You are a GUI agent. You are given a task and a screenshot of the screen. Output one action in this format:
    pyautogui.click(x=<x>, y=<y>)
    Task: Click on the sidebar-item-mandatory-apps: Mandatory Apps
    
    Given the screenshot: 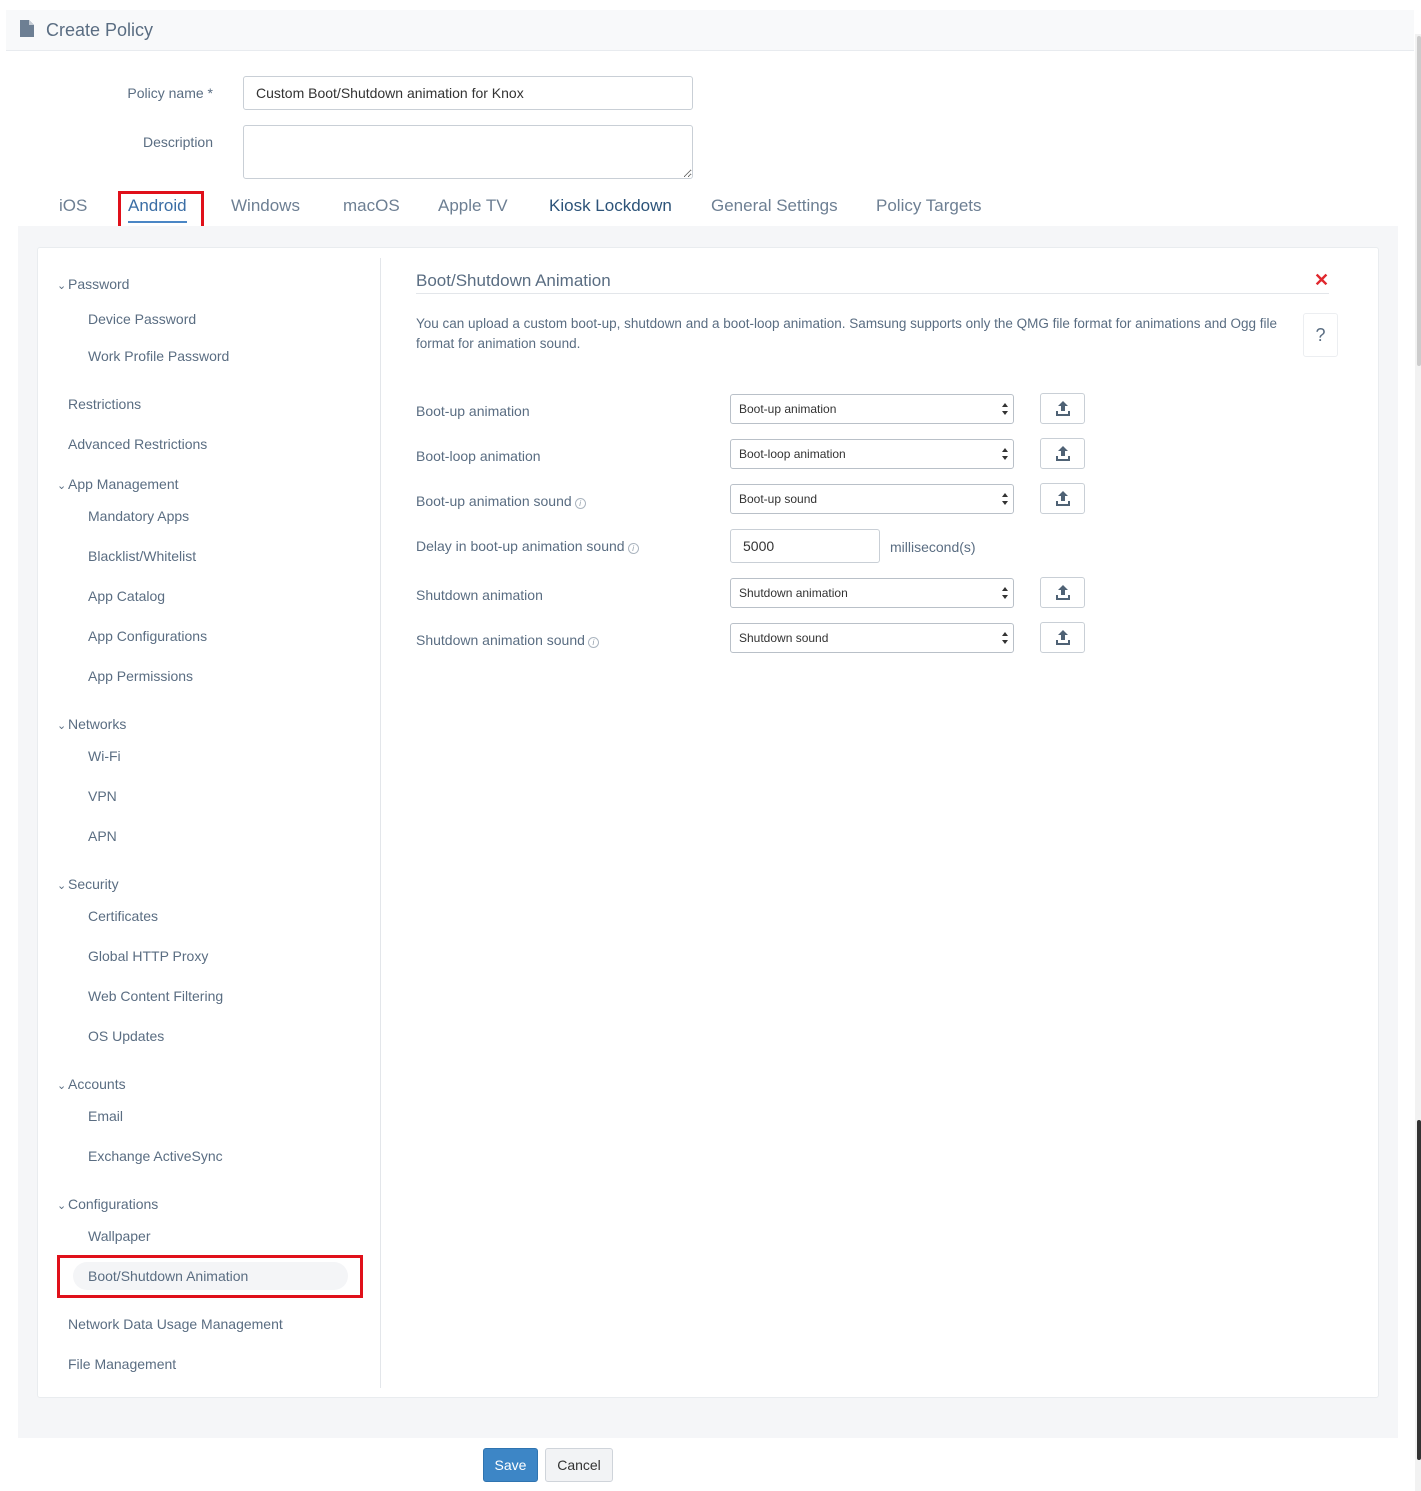 What is the action you would take?
    pyautogui.click(x=138, y=516)
    